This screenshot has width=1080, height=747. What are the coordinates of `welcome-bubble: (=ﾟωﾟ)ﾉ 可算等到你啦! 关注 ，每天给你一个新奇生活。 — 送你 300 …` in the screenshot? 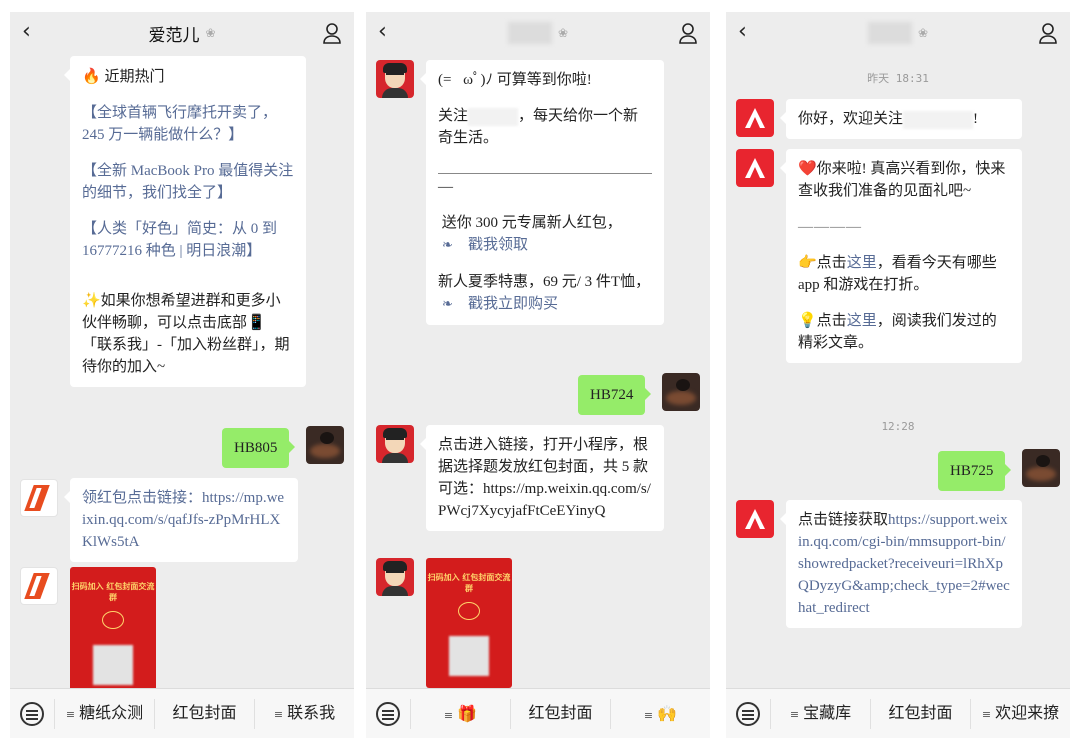 It's located at (542, 192).